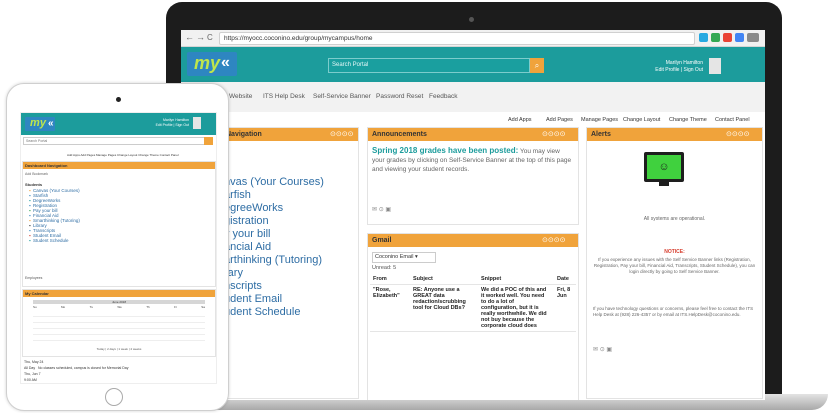  I want to click on weekday: Su, so click(35, 307).